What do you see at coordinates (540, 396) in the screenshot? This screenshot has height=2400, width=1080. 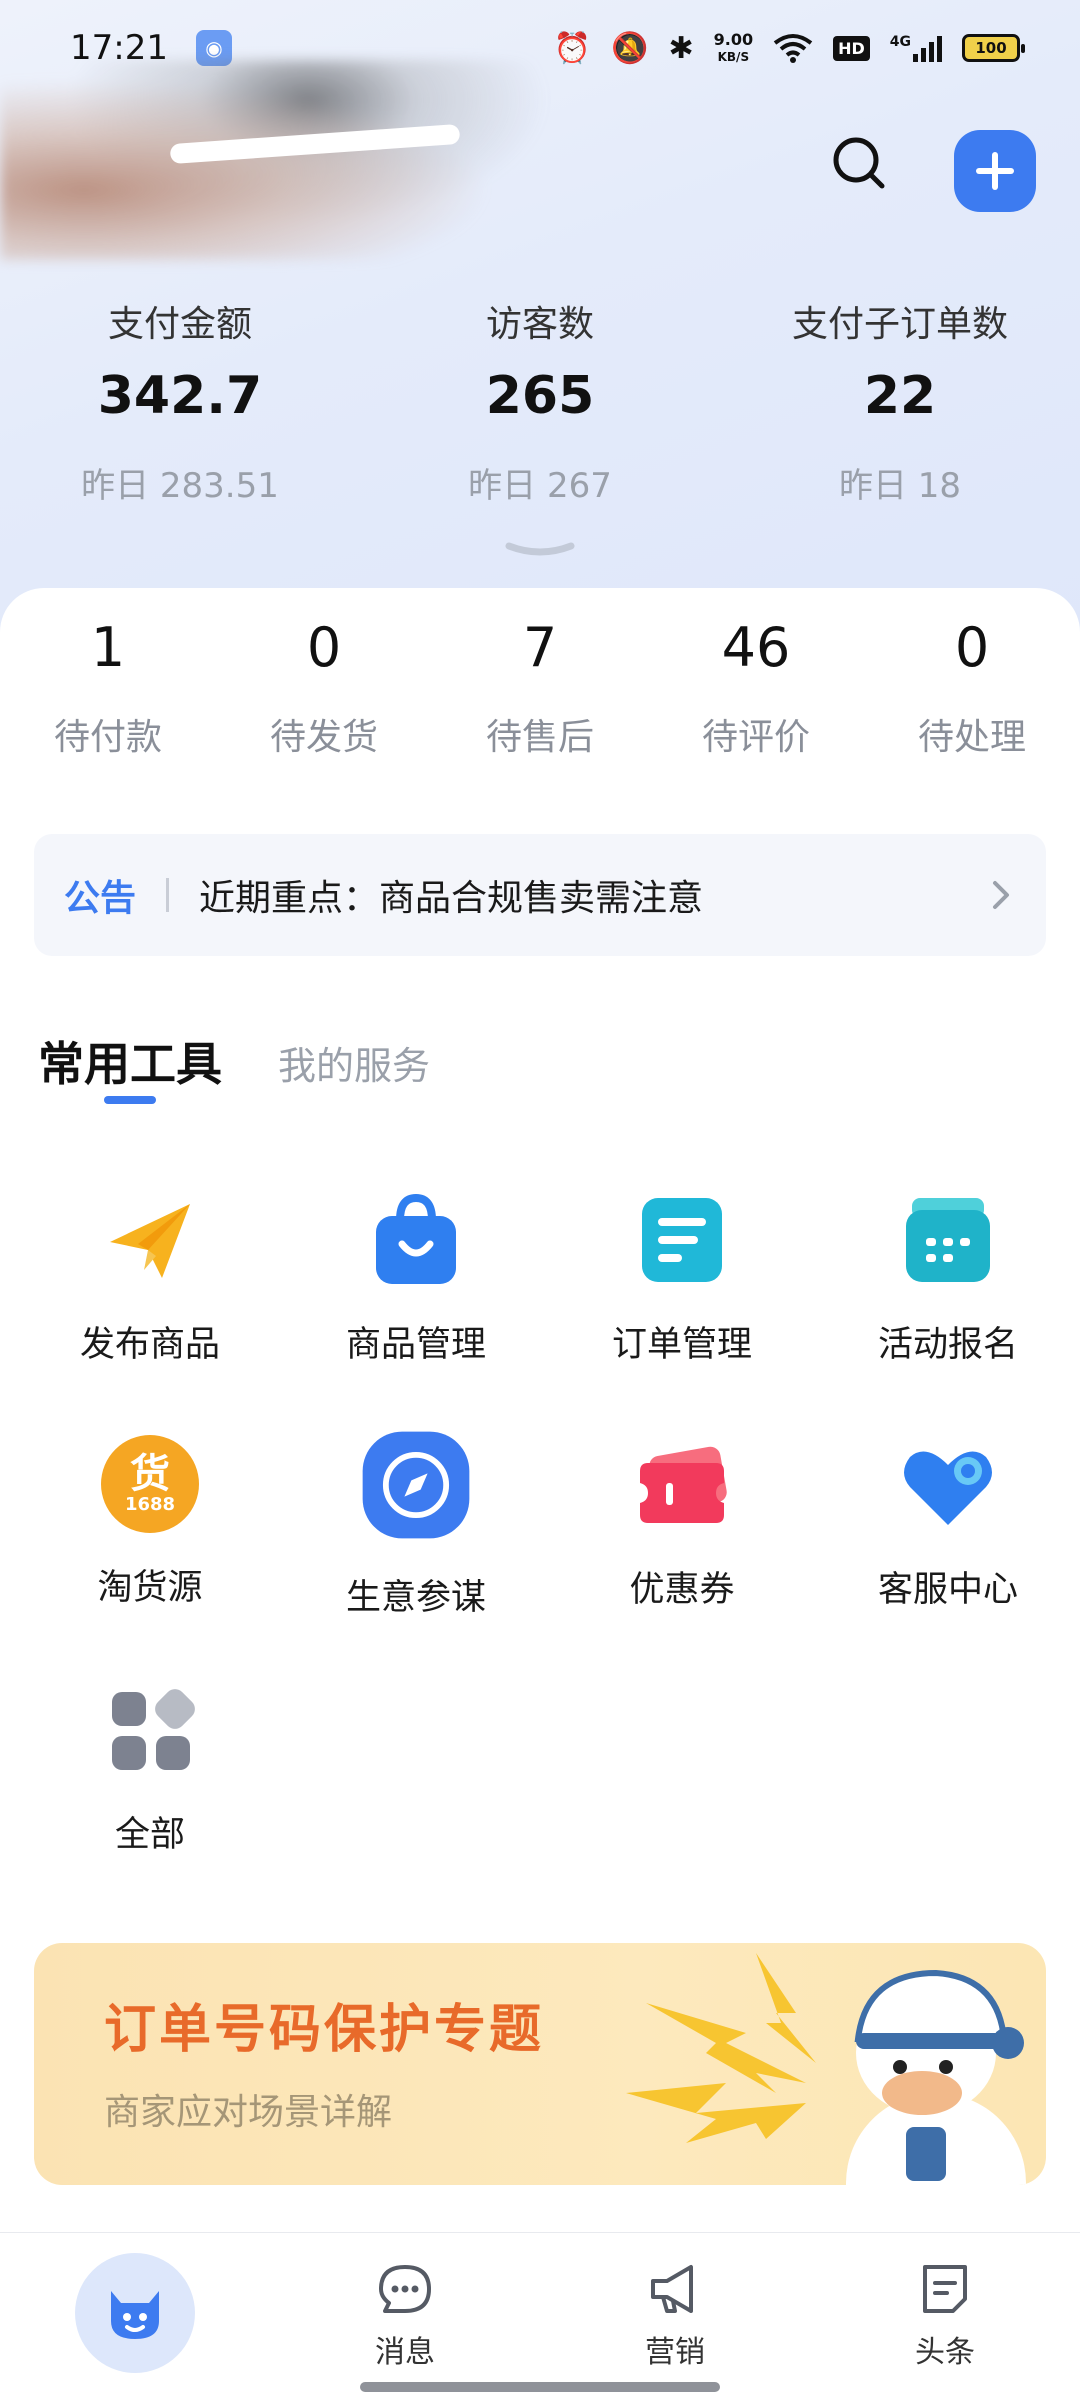 I see `stat-value: 265` at bounding box center [540, 396].